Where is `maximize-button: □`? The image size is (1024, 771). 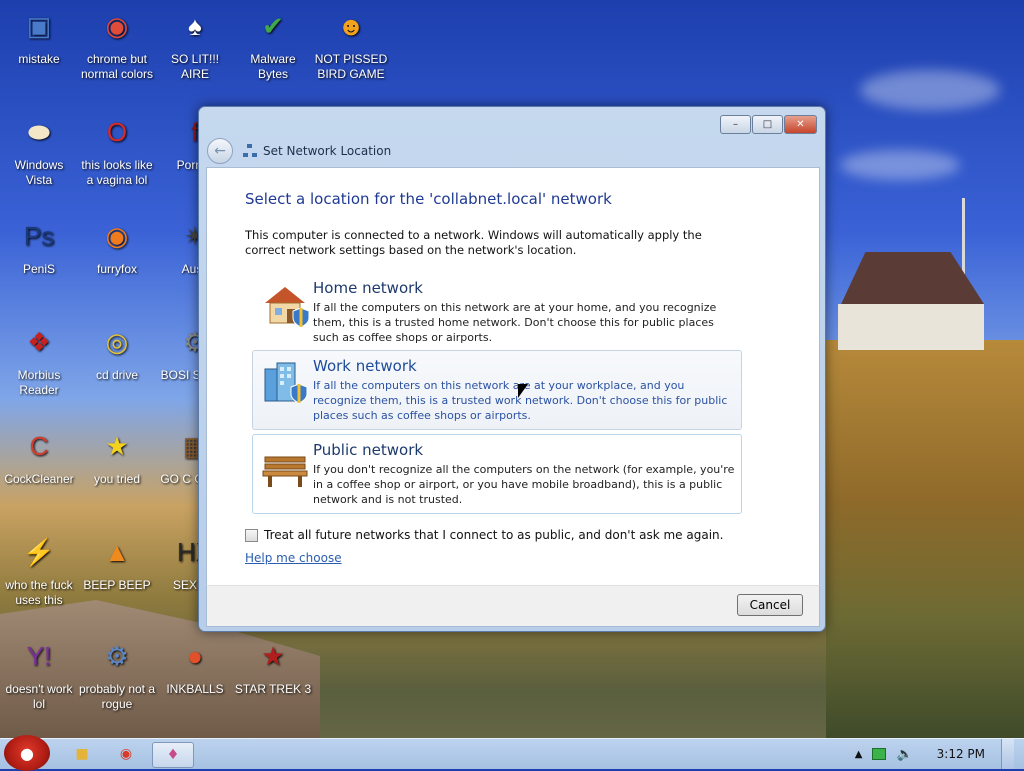 maximize-button: □ is located at coordinates (767, 124).